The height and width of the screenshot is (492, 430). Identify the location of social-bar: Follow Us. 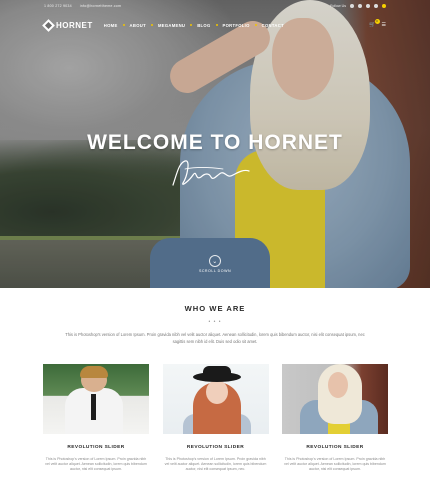
(358, 6).